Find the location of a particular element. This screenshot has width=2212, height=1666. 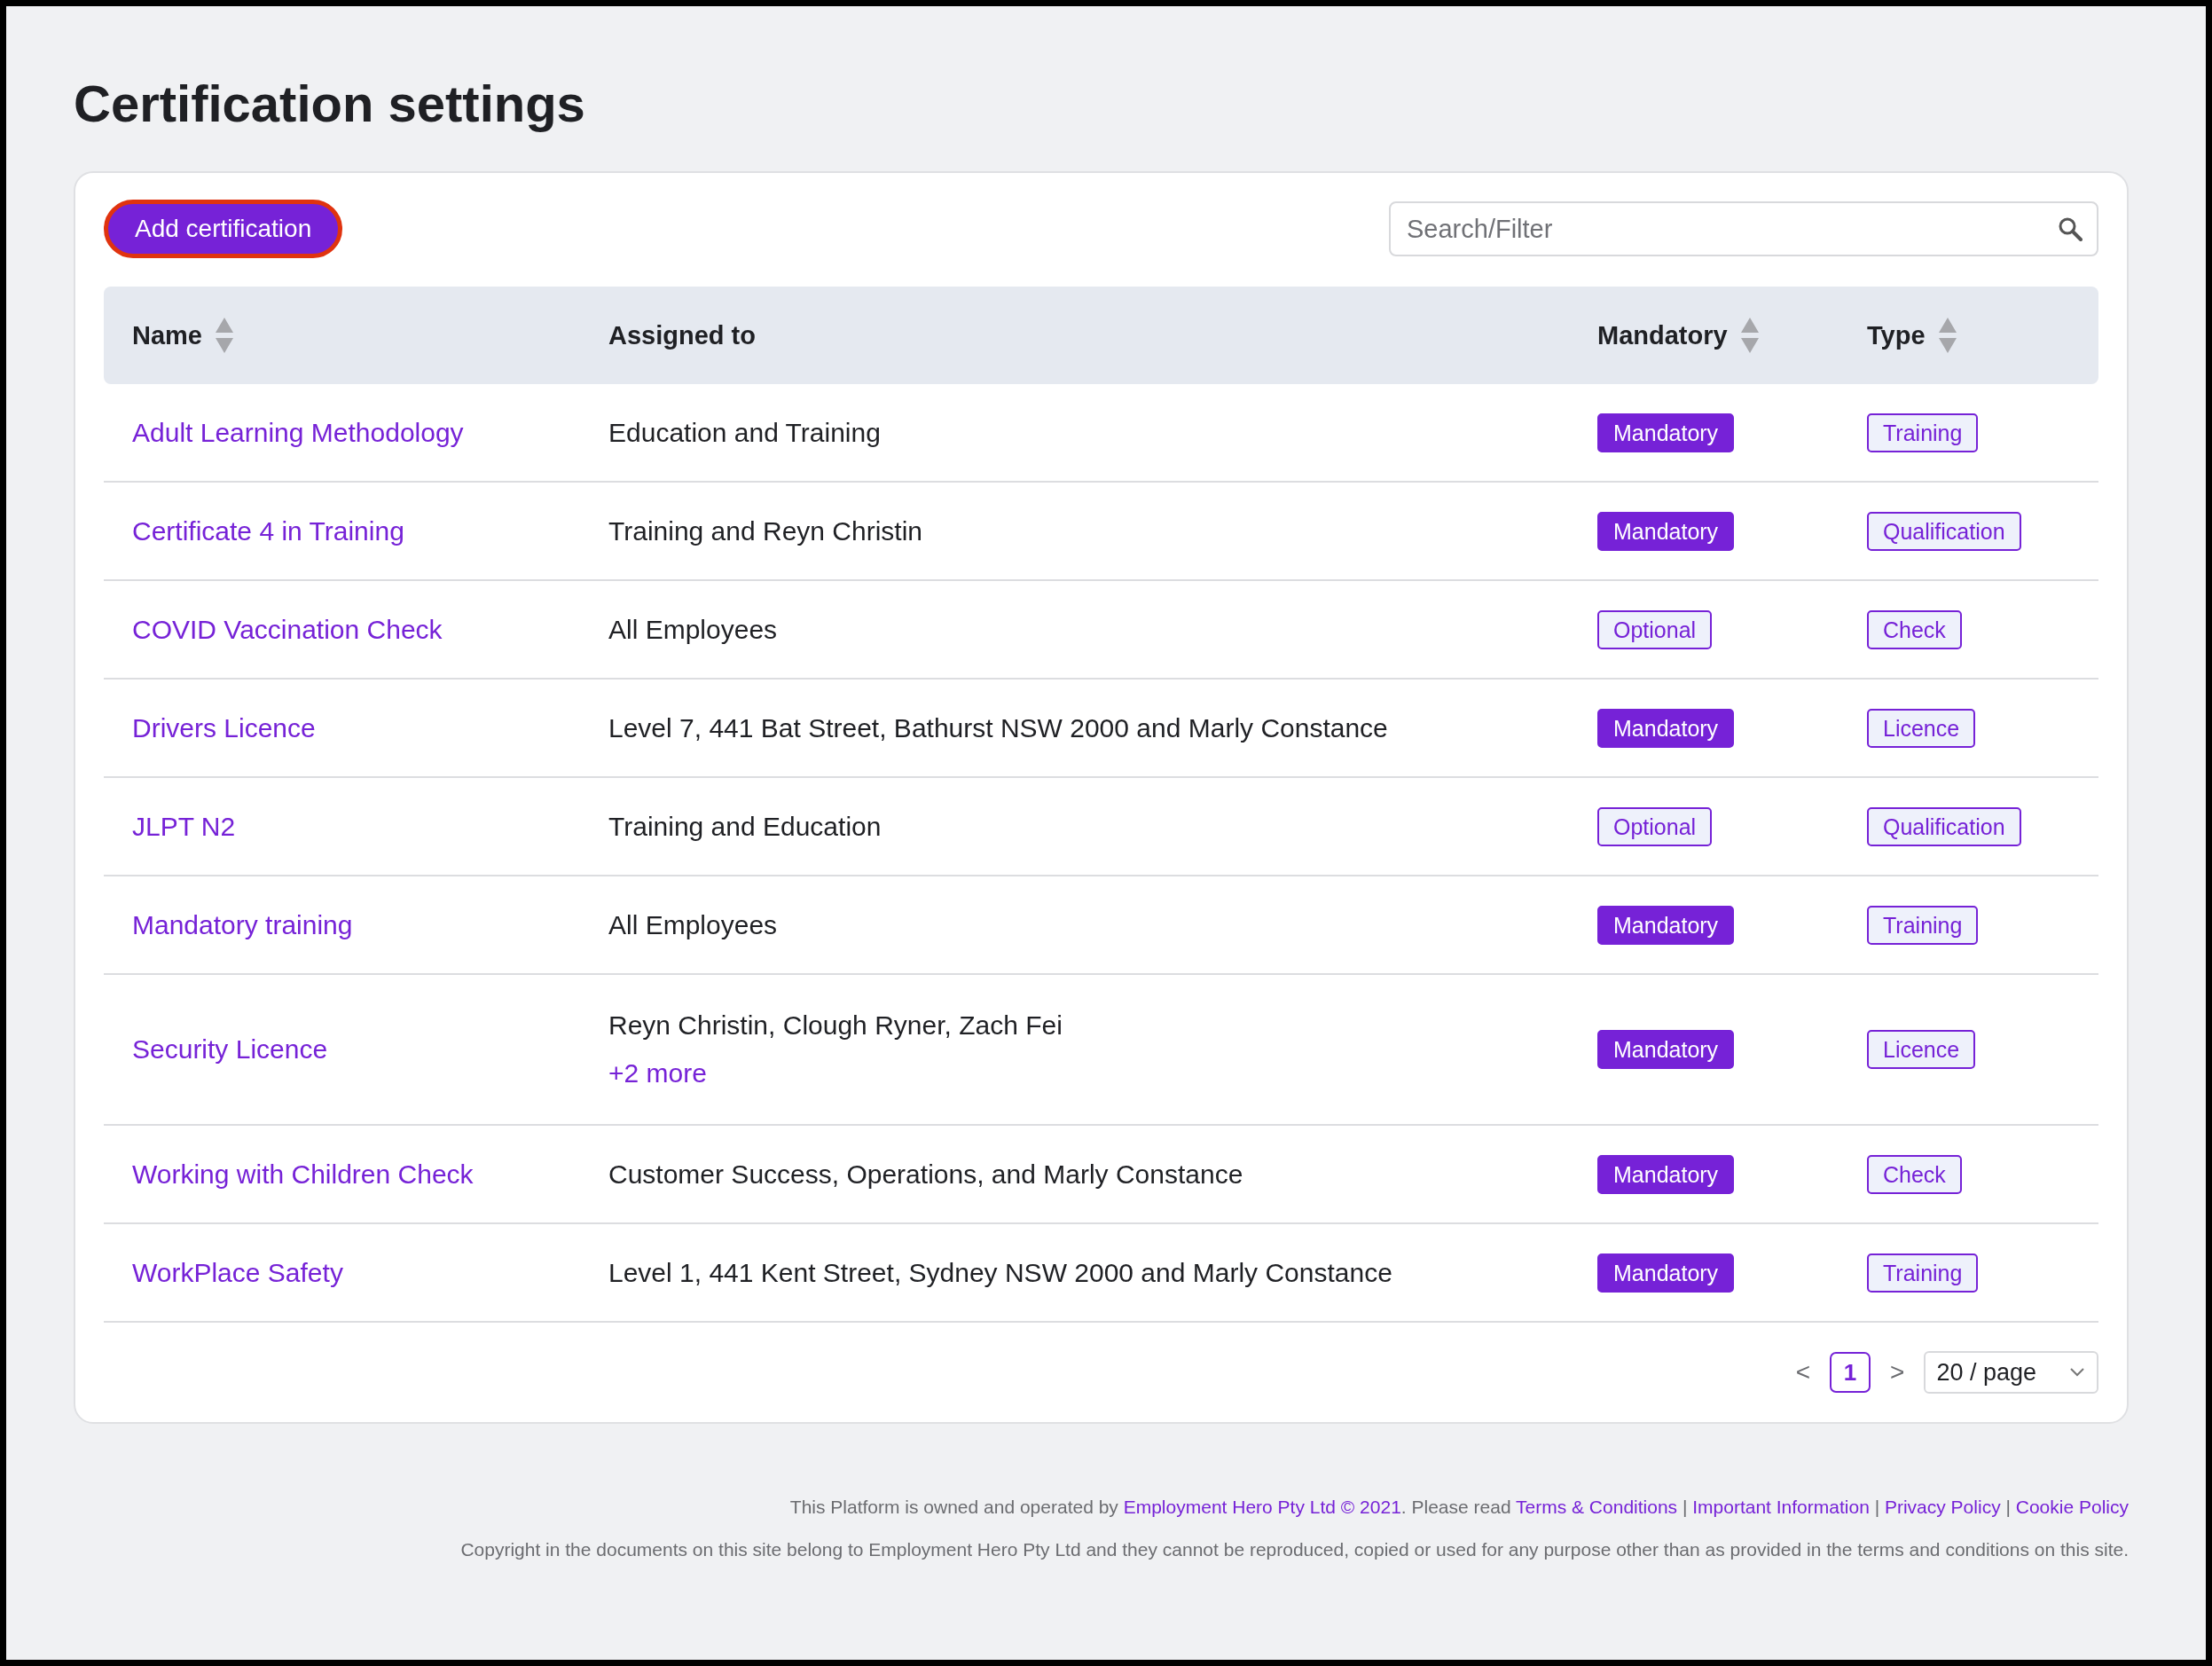

next-page-button: > is located at coordinates (1897, 1372).